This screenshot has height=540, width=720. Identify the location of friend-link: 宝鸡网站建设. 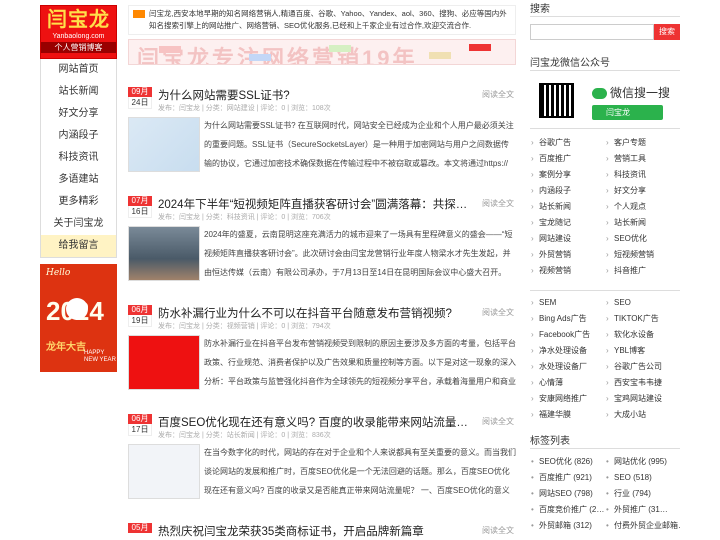
(642, 399).